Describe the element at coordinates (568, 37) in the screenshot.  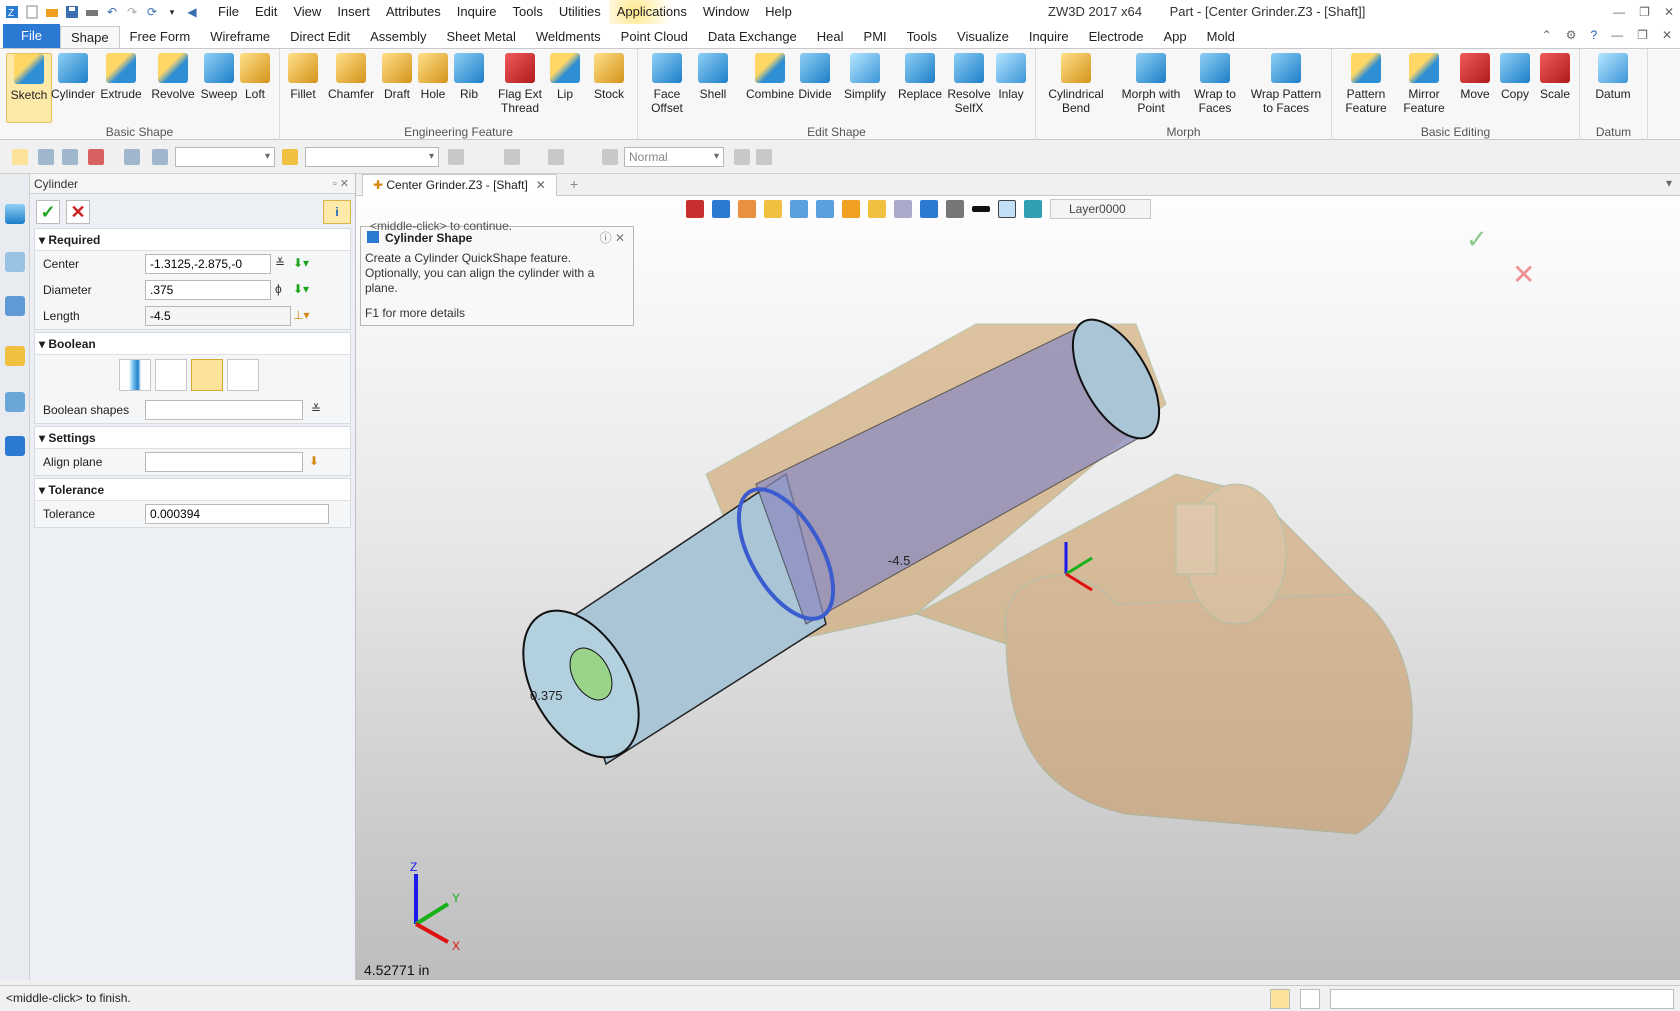
I see `tab-weldments: Weldments` at that location.